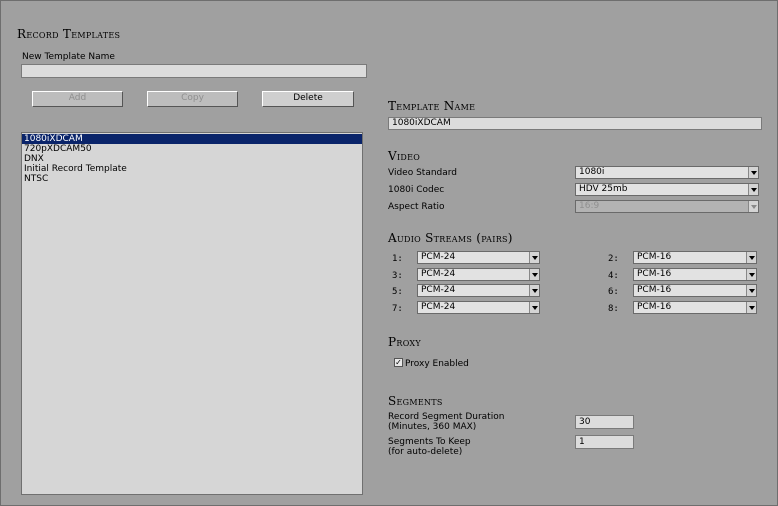 The image size is (778, 506). Describe the element at coordinates (192, 99) in the screenshot. I see `copy-button: Copy` at that location.